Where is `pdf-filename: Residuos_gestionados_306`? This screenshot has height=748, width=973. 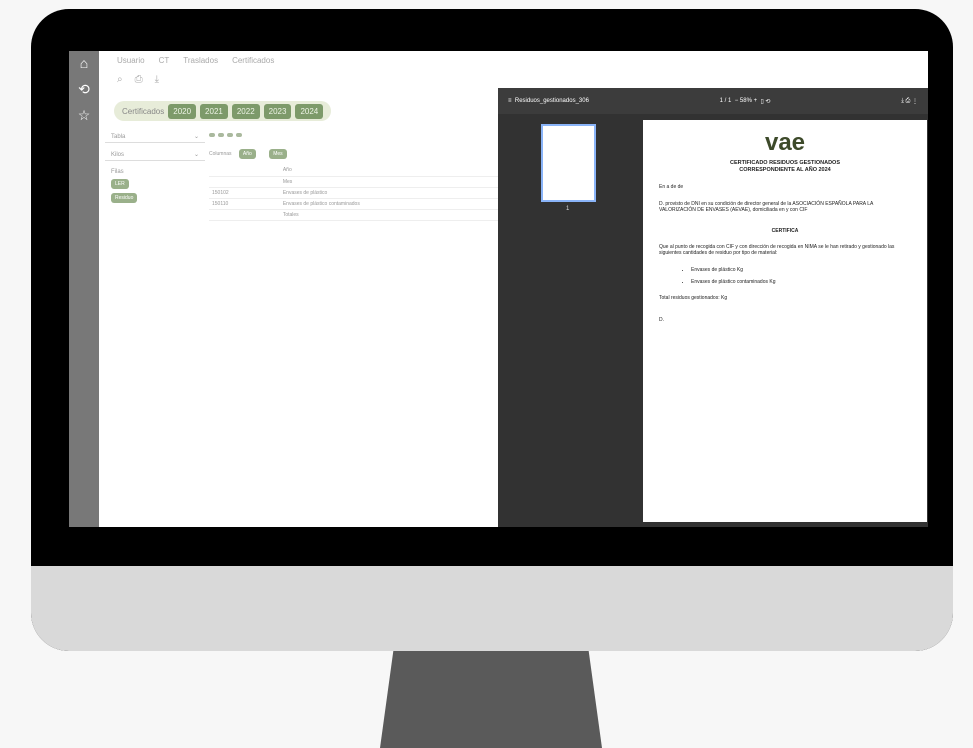 pdf-filename: Residuos_gestionados_306 is located at coordinates (551, 101).